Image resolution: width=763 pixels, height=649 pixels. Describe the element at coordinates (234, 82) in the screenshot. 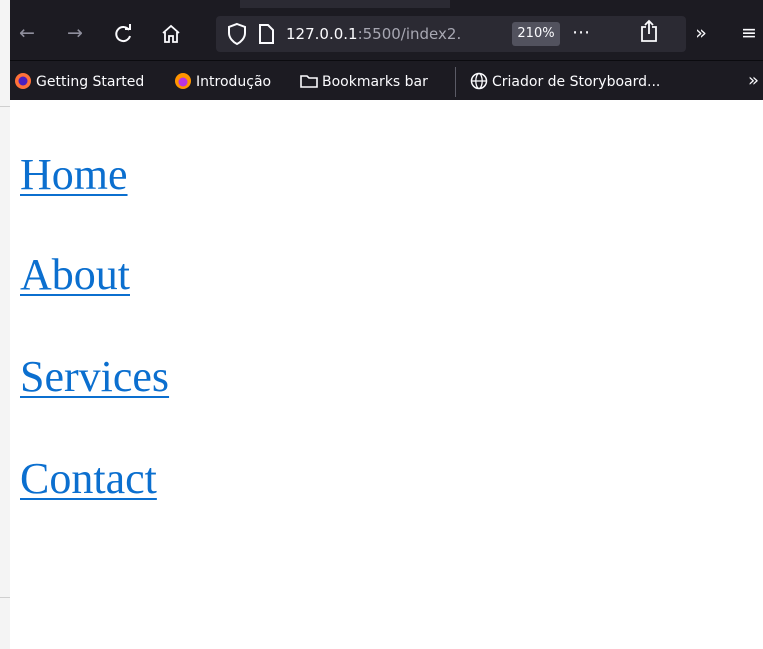

I see `bookmark-label: Introdução` at that location.